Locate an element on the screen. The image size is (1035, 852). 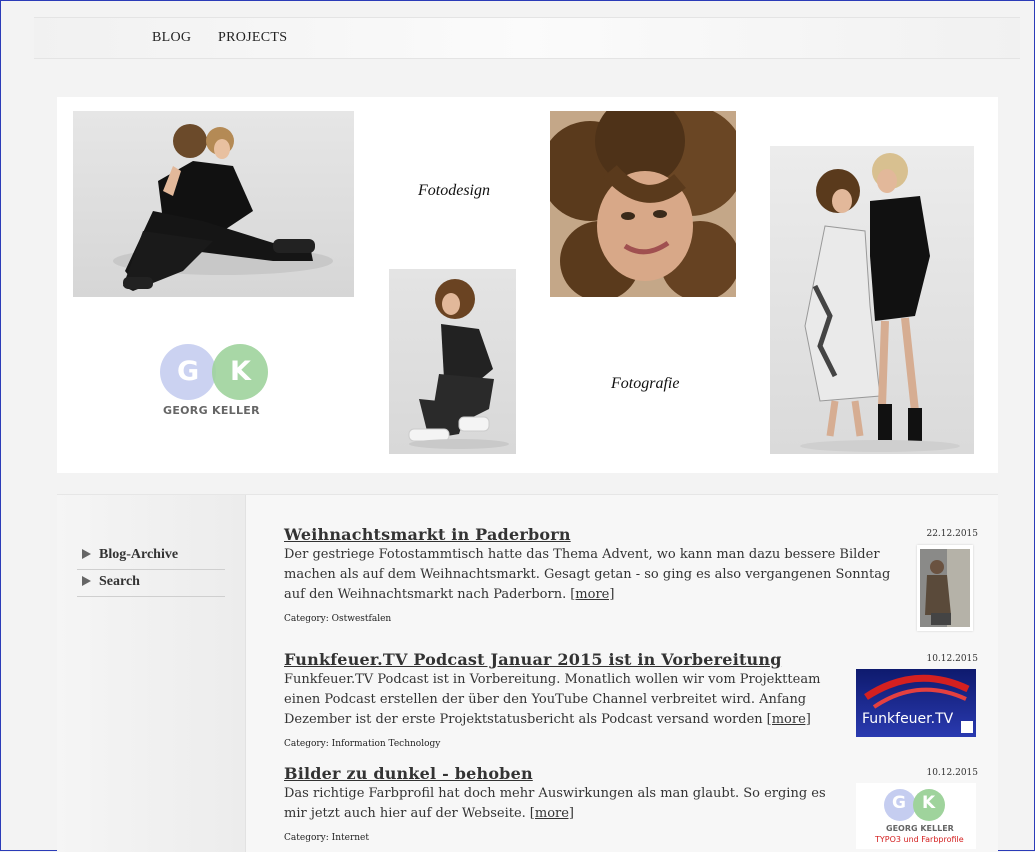
sidebar-item-blog-archive: Blog-Archive is located at coordinates (151, 556).